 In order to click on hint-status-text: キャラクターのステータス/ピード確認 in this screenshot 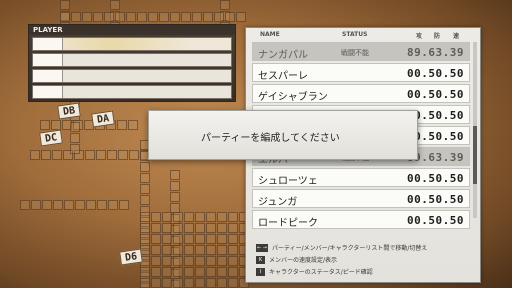, I will do `click(321, 272)`.